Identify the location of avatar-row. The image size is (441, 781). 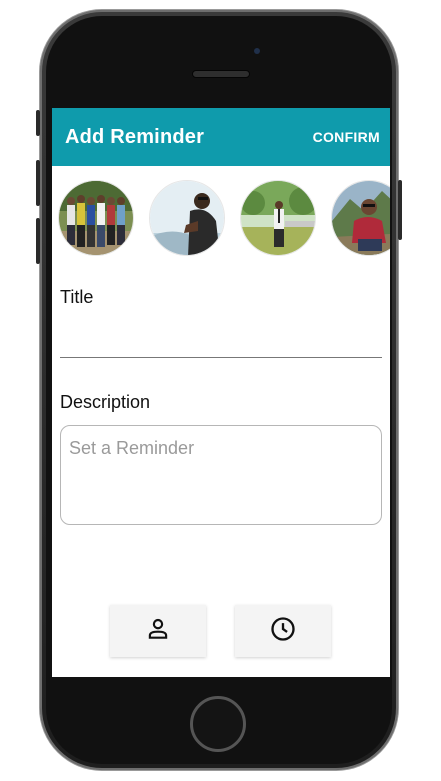
(224, 220).